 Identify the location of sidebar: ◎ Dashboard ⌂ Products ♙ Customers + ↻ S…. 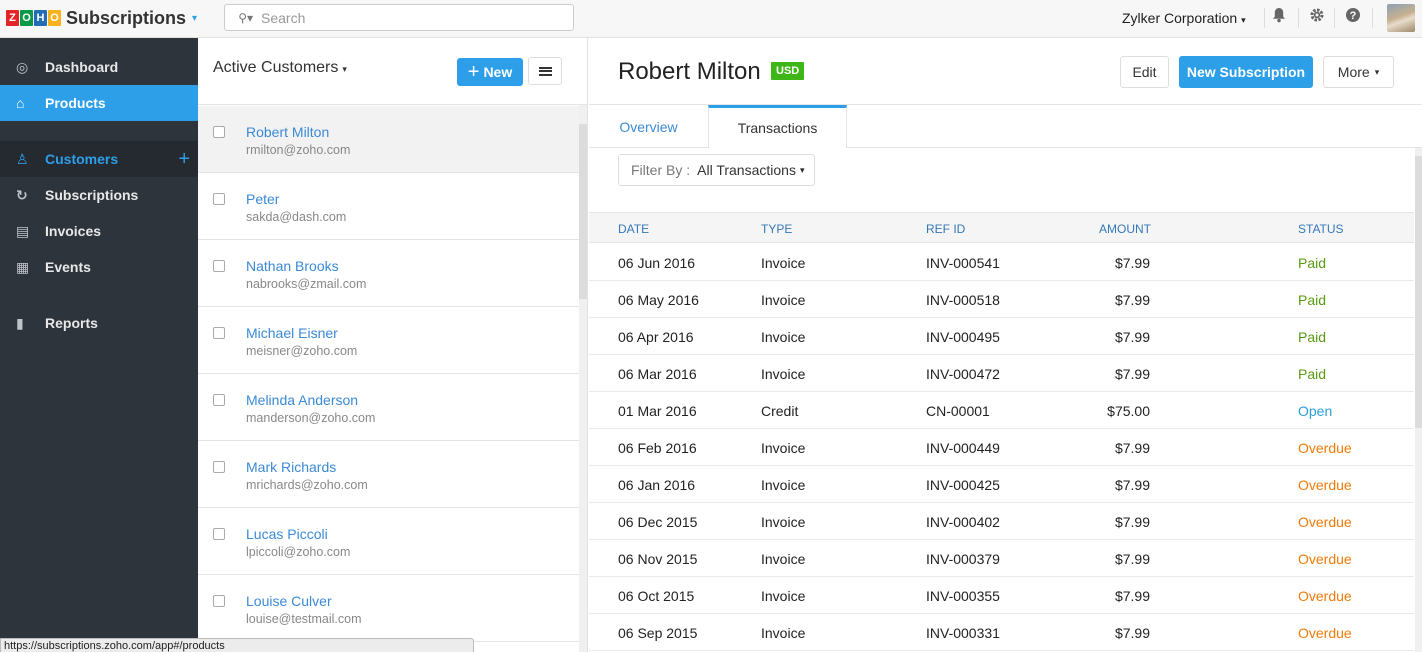
(99, 345).